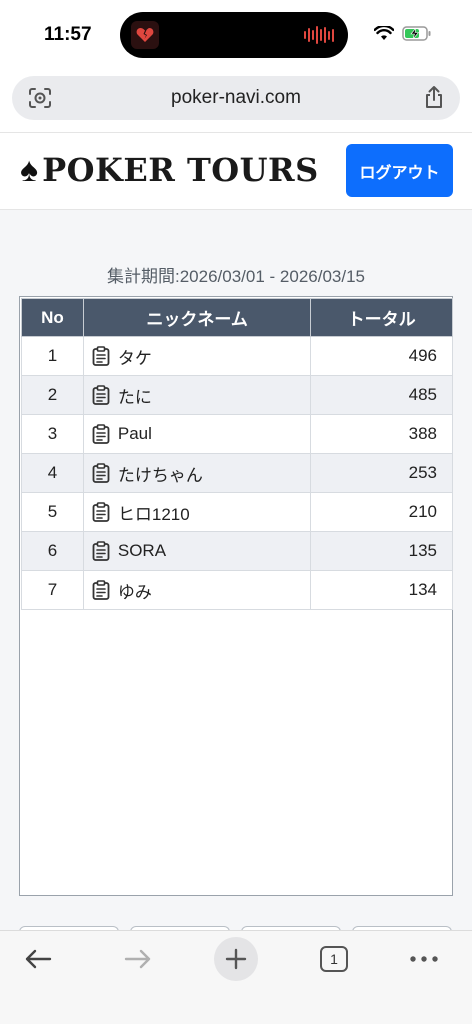 This screenshot has width=472, height=1024. I want to click on nickname-cell: SORA, so click(197, 551).